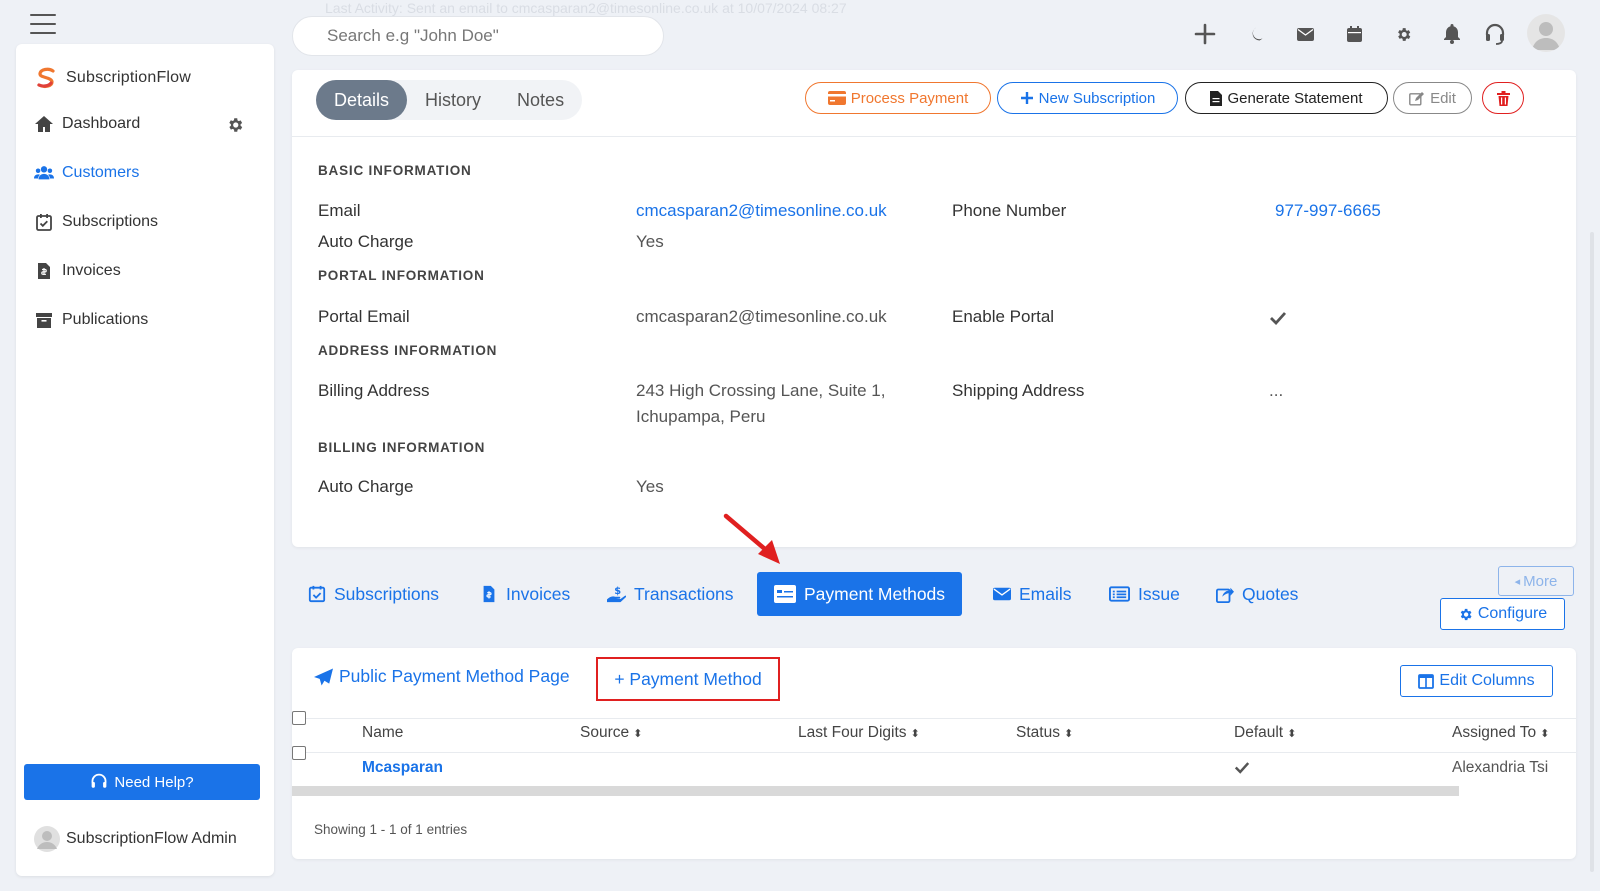 This screenshot has width=1600, height=891. Describe the element at coordinates (525, 594) in the screenshot. I see `subtab-invoices: Invoices` at that location.